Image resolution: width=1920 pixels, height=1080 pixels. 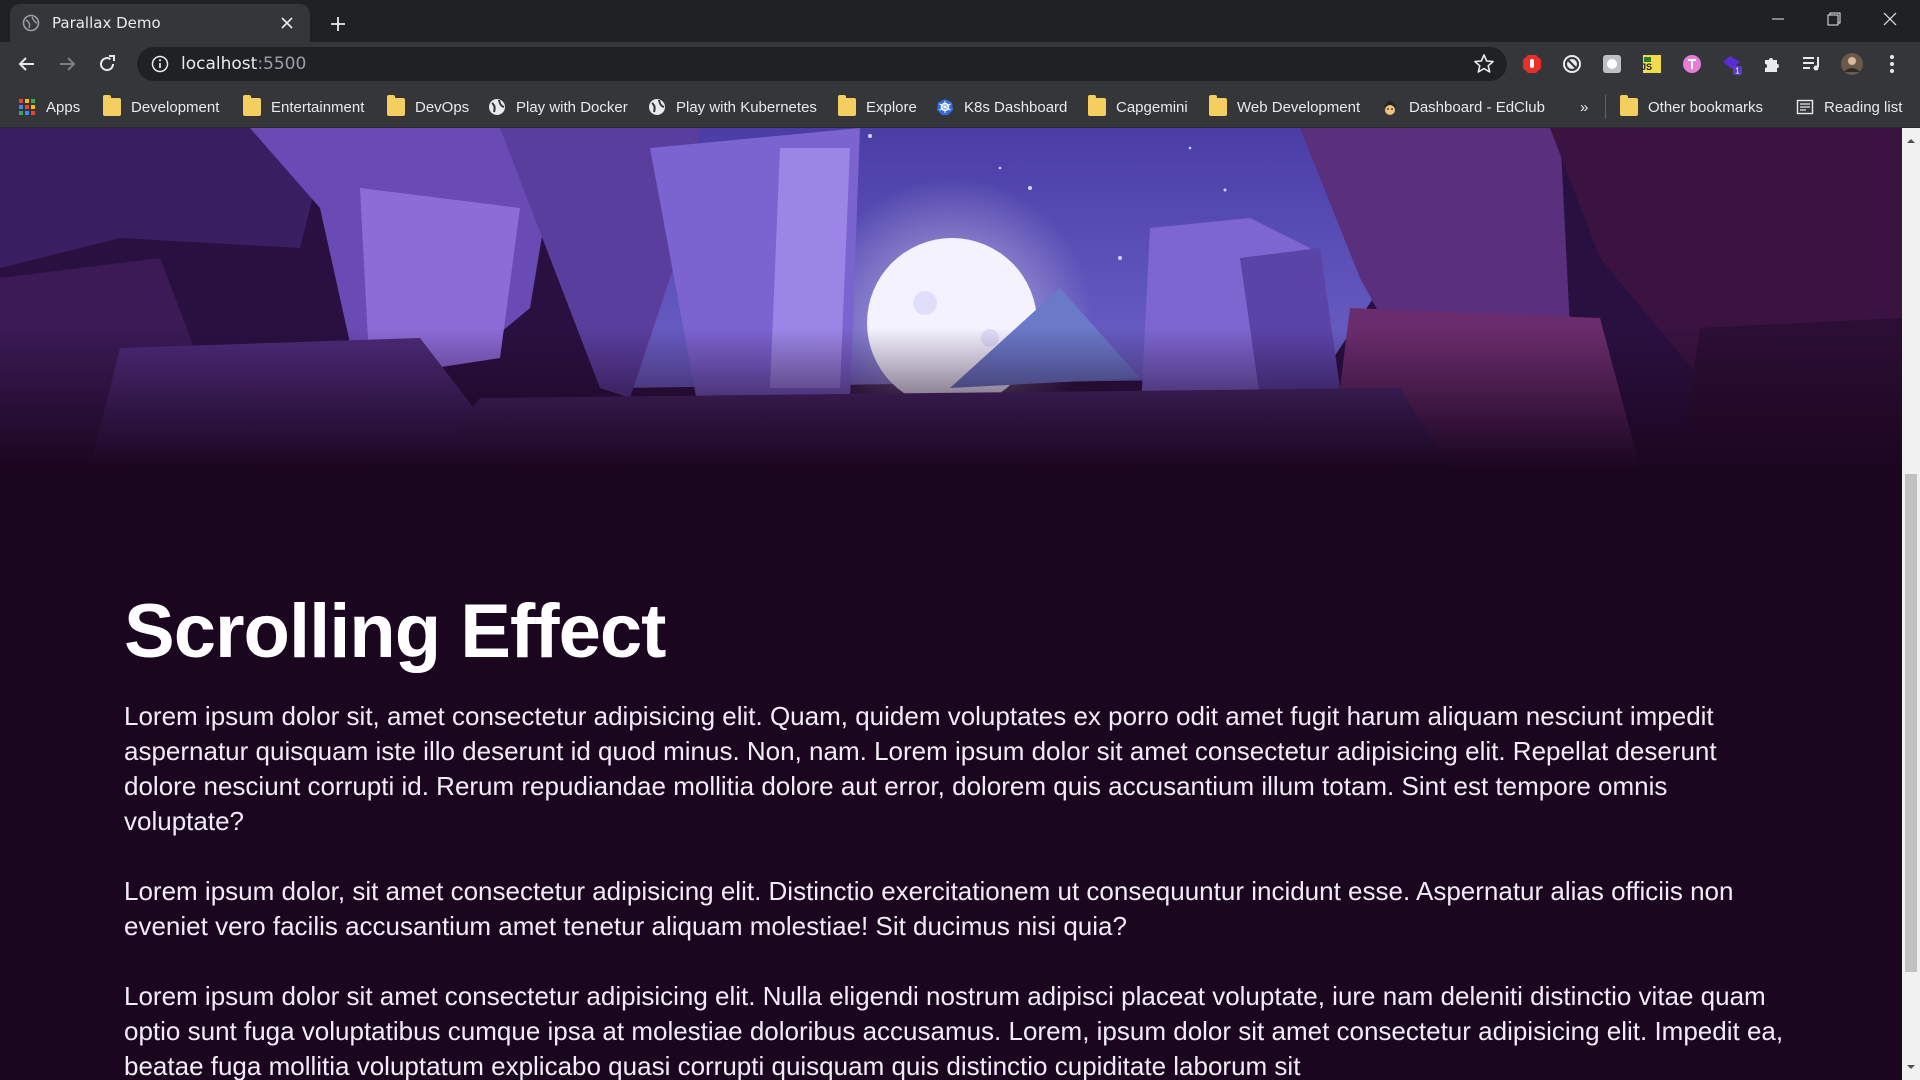 What do you see at coordinates (161, 107) in the screenshot?
I see `bookmark-development: Development` at bounding box center [161, 107].